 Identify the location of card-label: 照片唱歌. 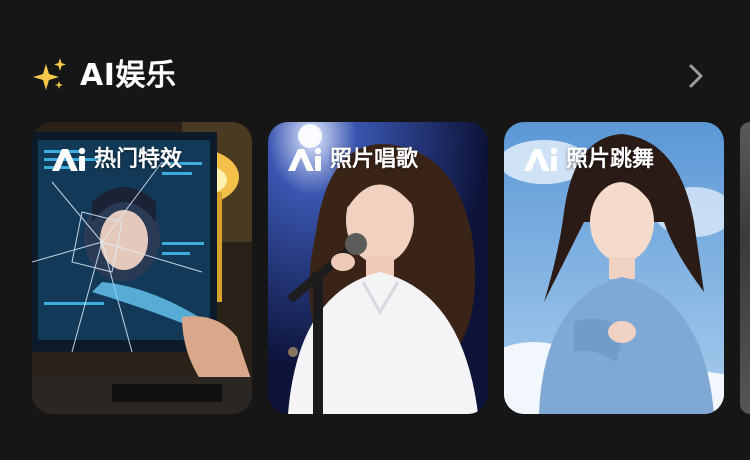
(352, 160).